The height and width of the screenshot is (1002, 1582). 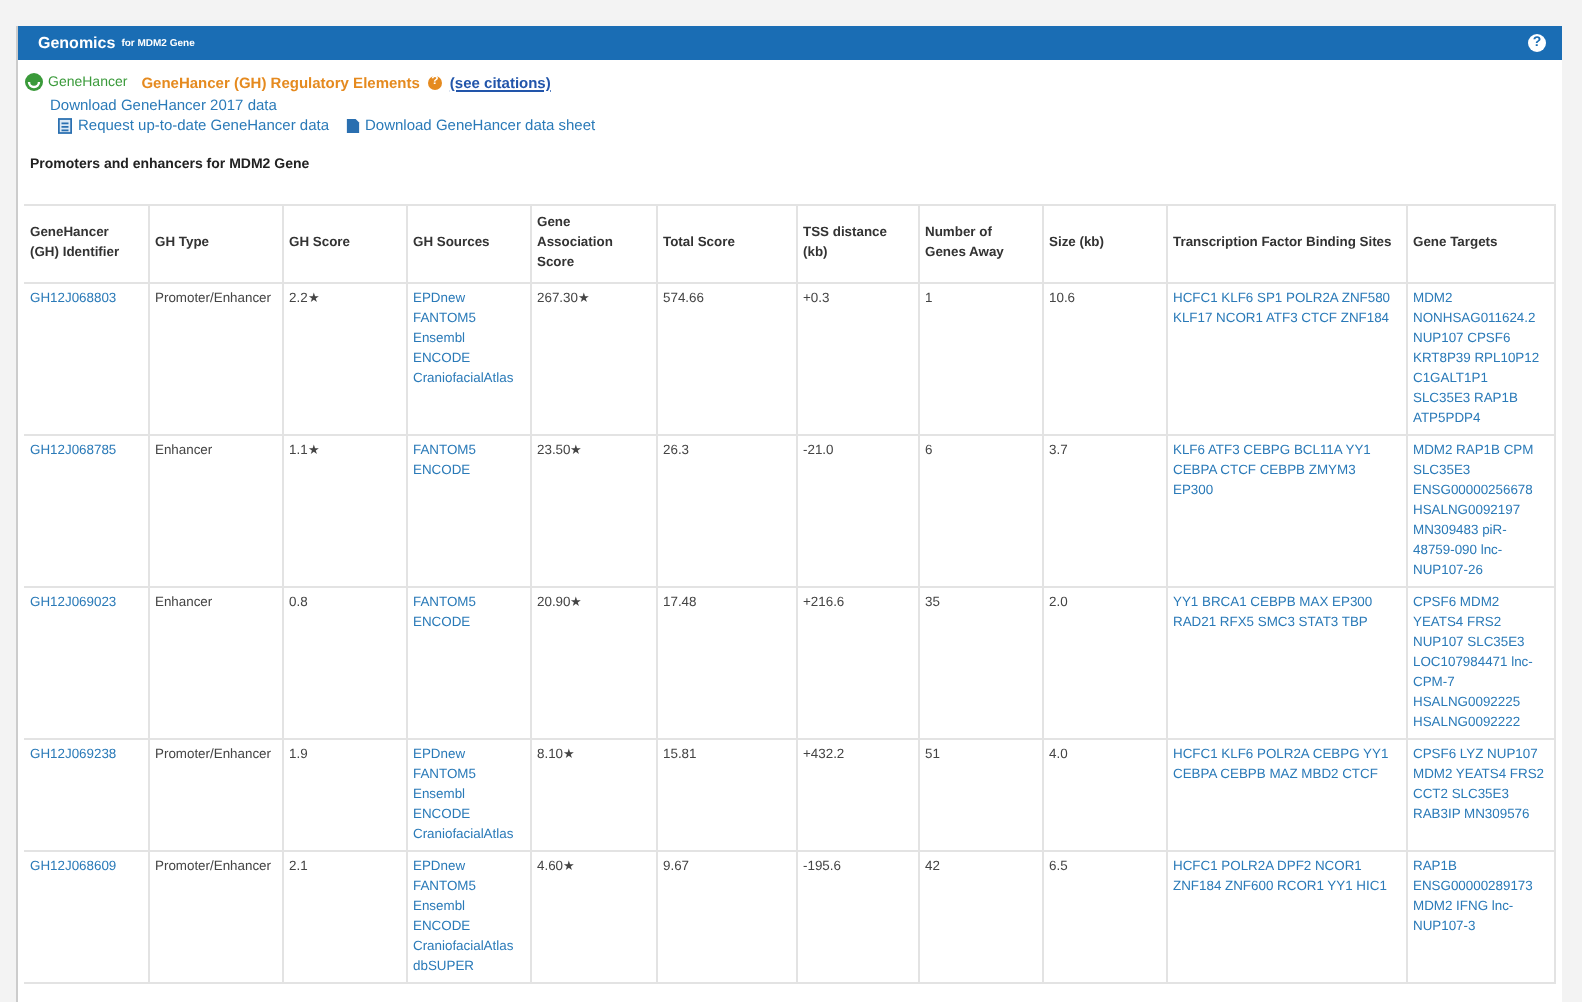 What do you see at coordinates (34, 82) in the screenshot?
I see `logo-icon` at bounding box center [34, 82].